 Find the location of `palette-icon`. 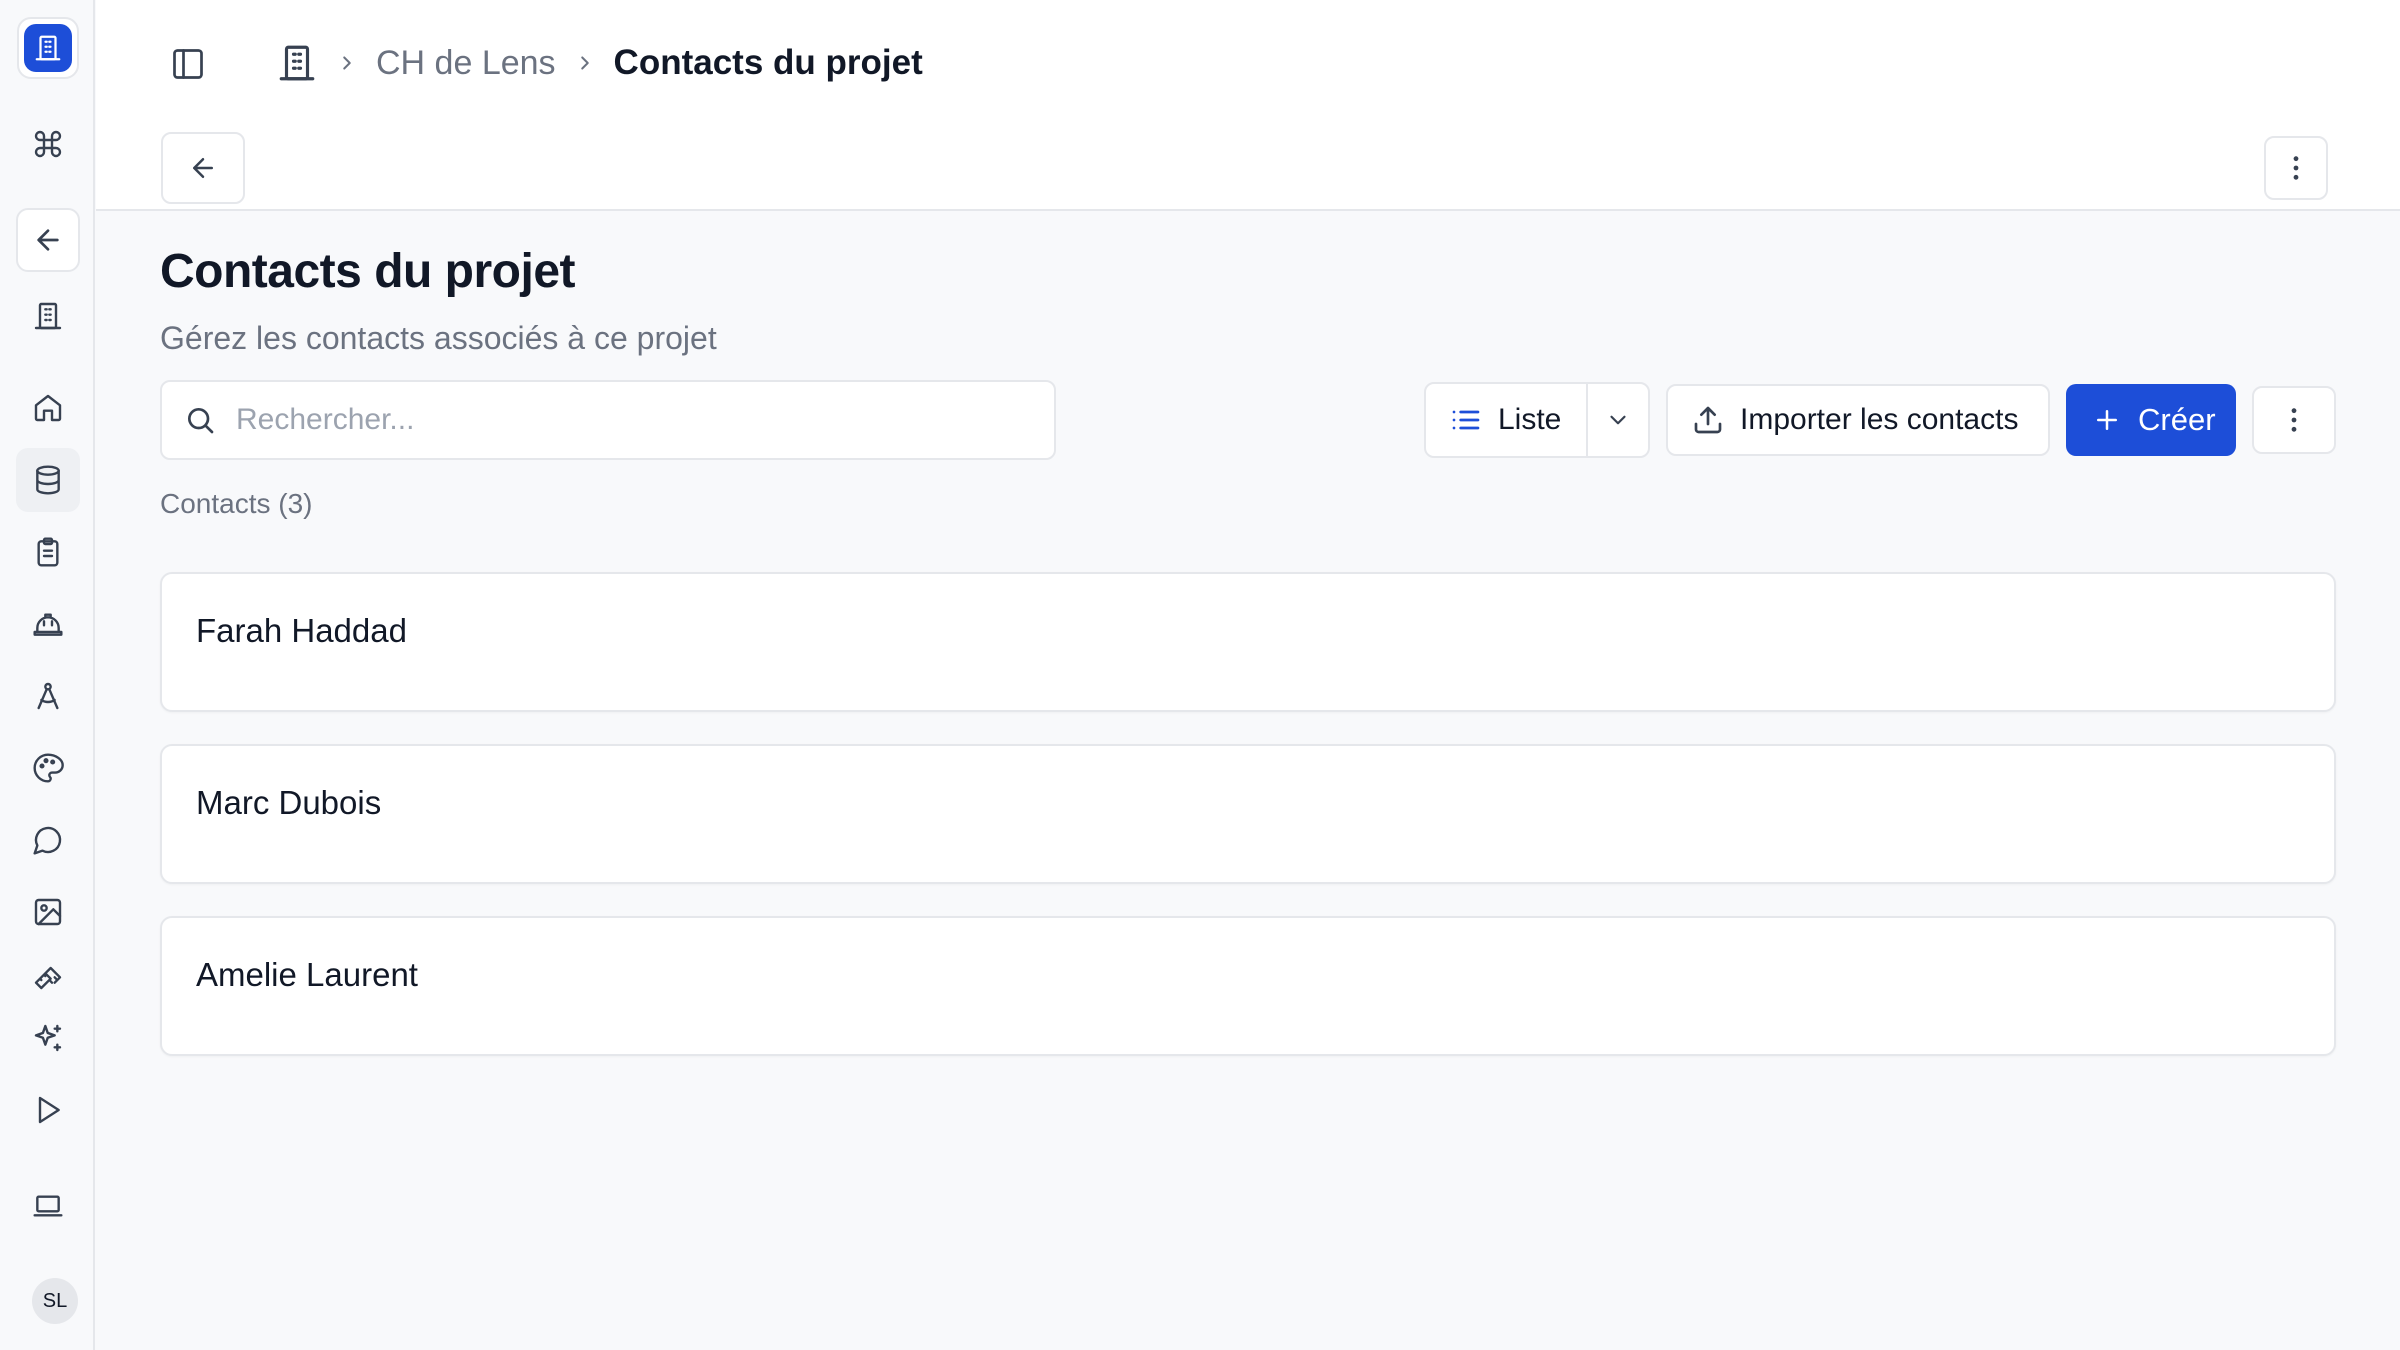

palette-icon is located at coordinates (48, 768).